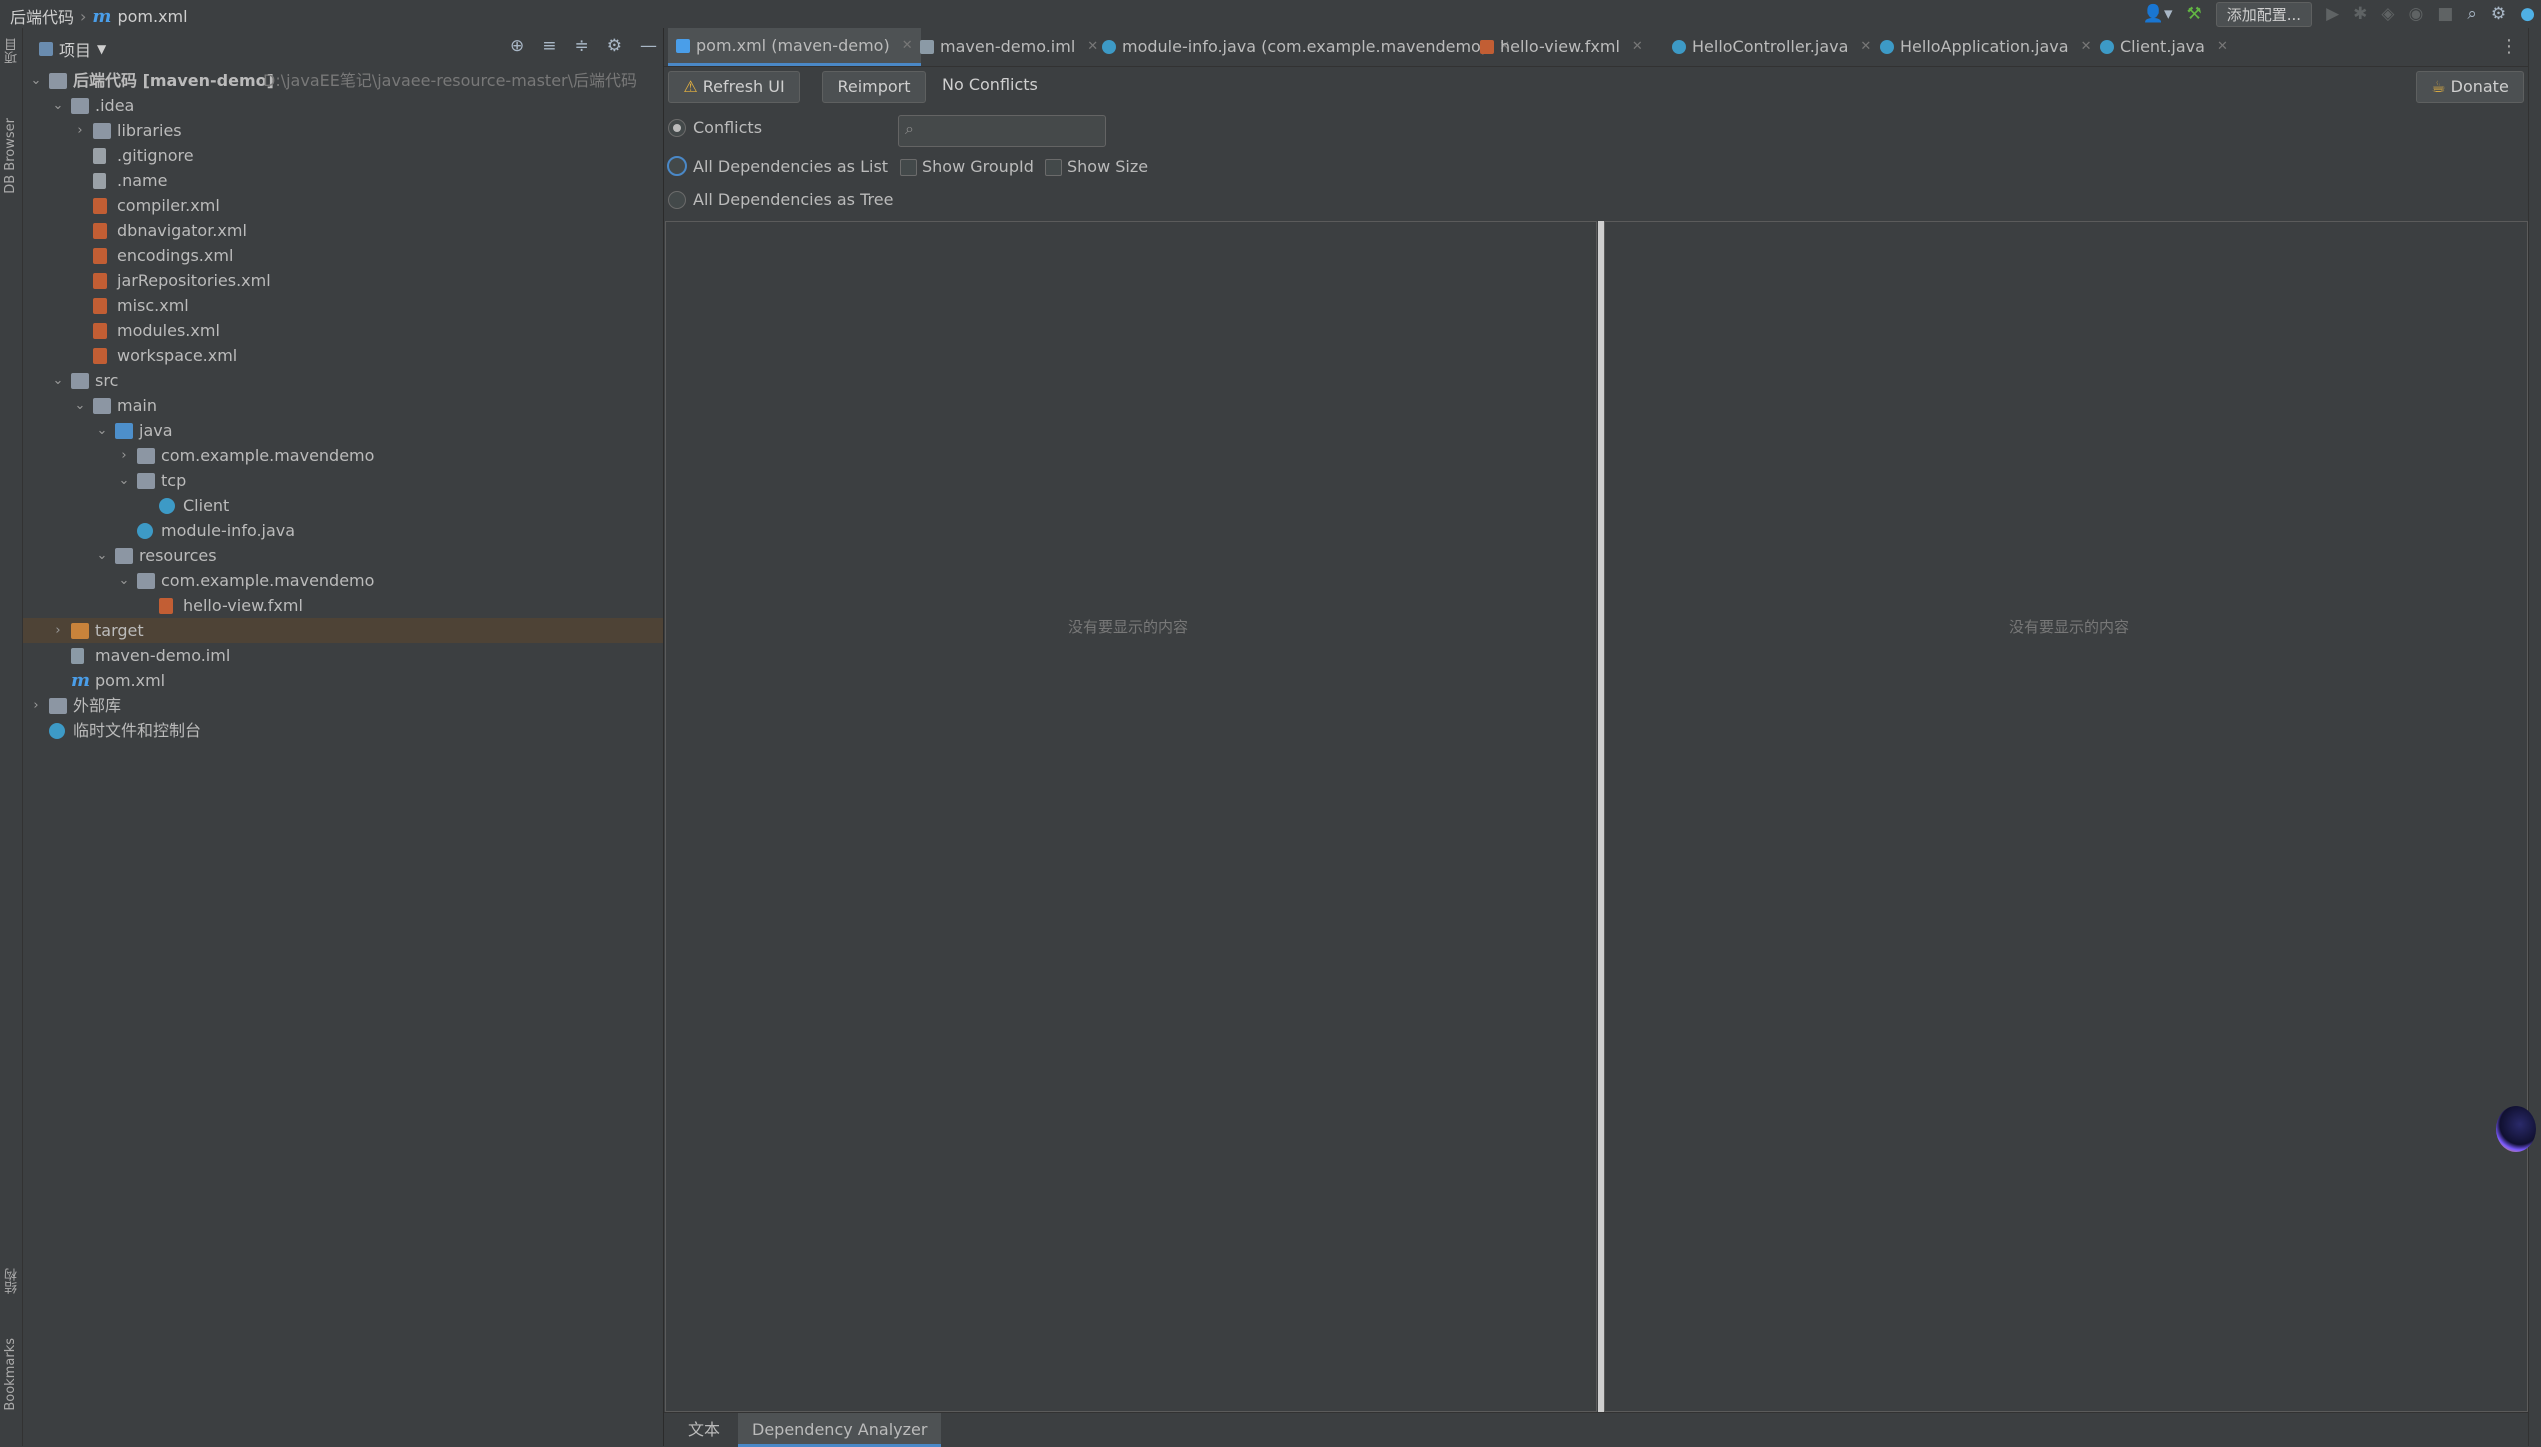  I want to click on tree-item: › com.example.mavendemo, so click(343, 455).